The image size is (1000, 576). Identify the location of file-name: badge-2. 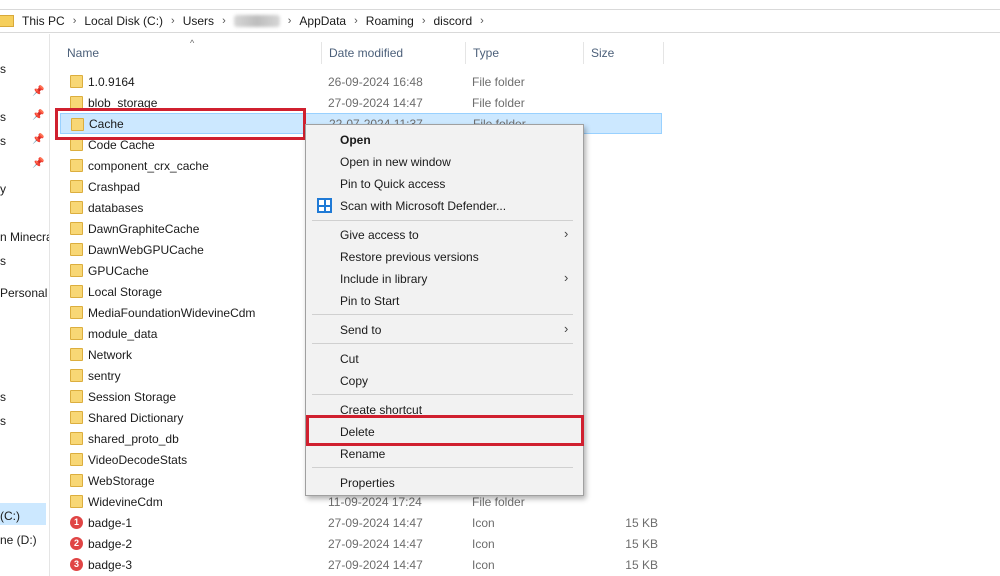
(110, 543).